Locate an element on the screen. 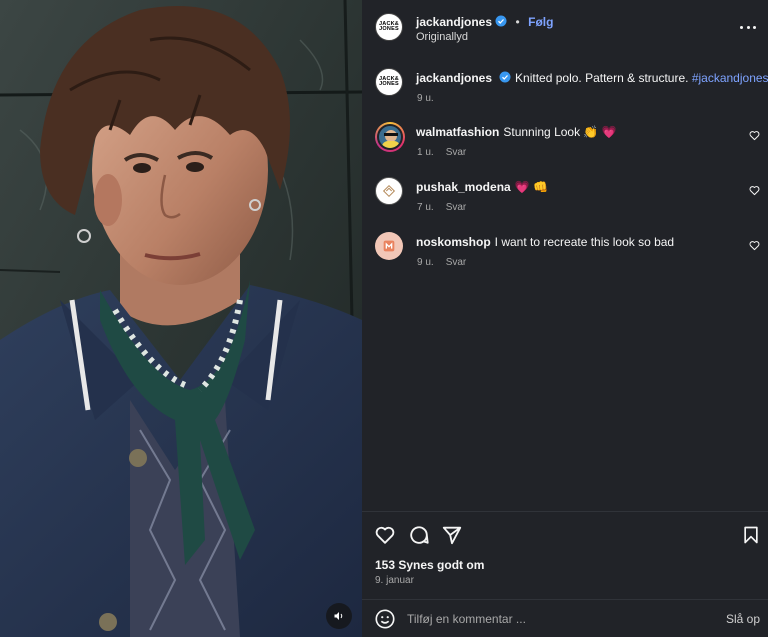  caption-text: Knitted polo. Pattern & structure. is located at coordinates (602, 78).